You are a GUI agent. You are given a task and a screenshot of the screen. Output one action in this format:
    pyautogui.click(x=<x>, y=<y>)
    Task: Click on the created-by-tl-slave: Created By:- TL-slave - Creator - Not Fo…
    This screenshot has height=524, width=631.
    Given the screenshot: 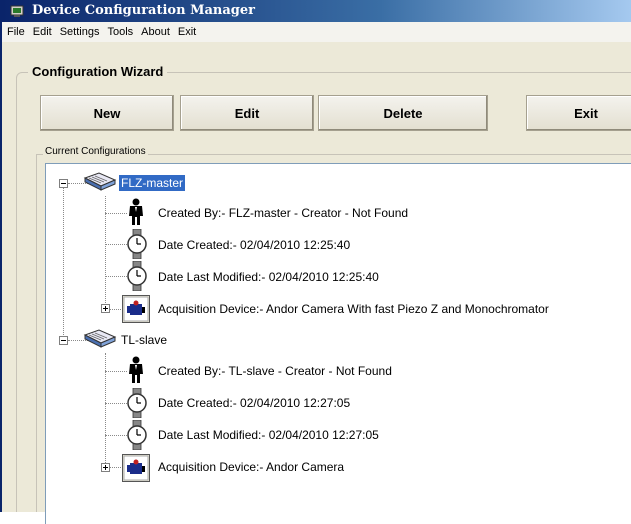 What is the action you would take?
    pyautogui.click(x=275, y=371)
    